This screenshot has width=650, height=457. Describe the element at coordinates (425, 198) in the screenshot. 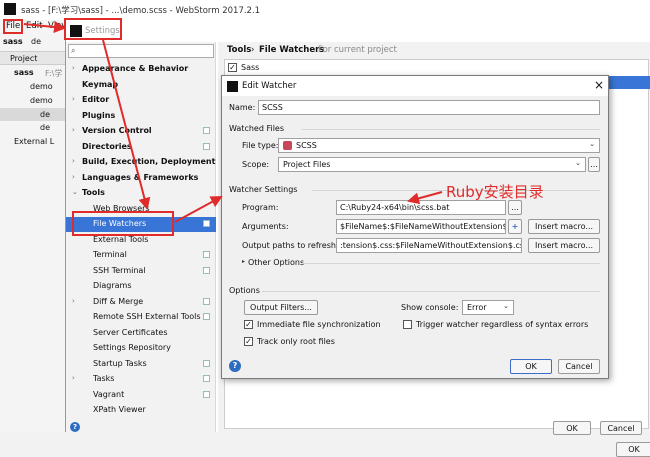

I see `arrow-annotation-to-program` at that location.